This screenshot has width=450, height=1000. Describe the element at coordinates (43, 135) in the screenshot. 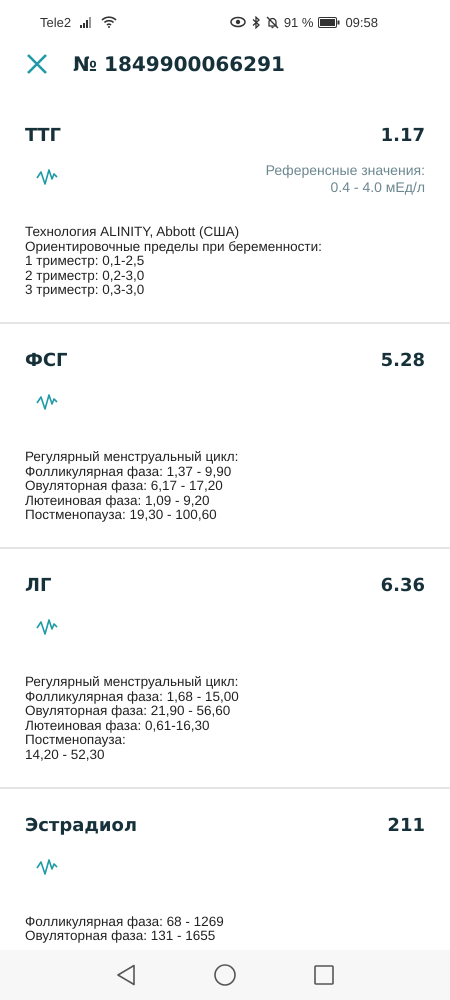

I see `test-name: ТТГ` at that location.